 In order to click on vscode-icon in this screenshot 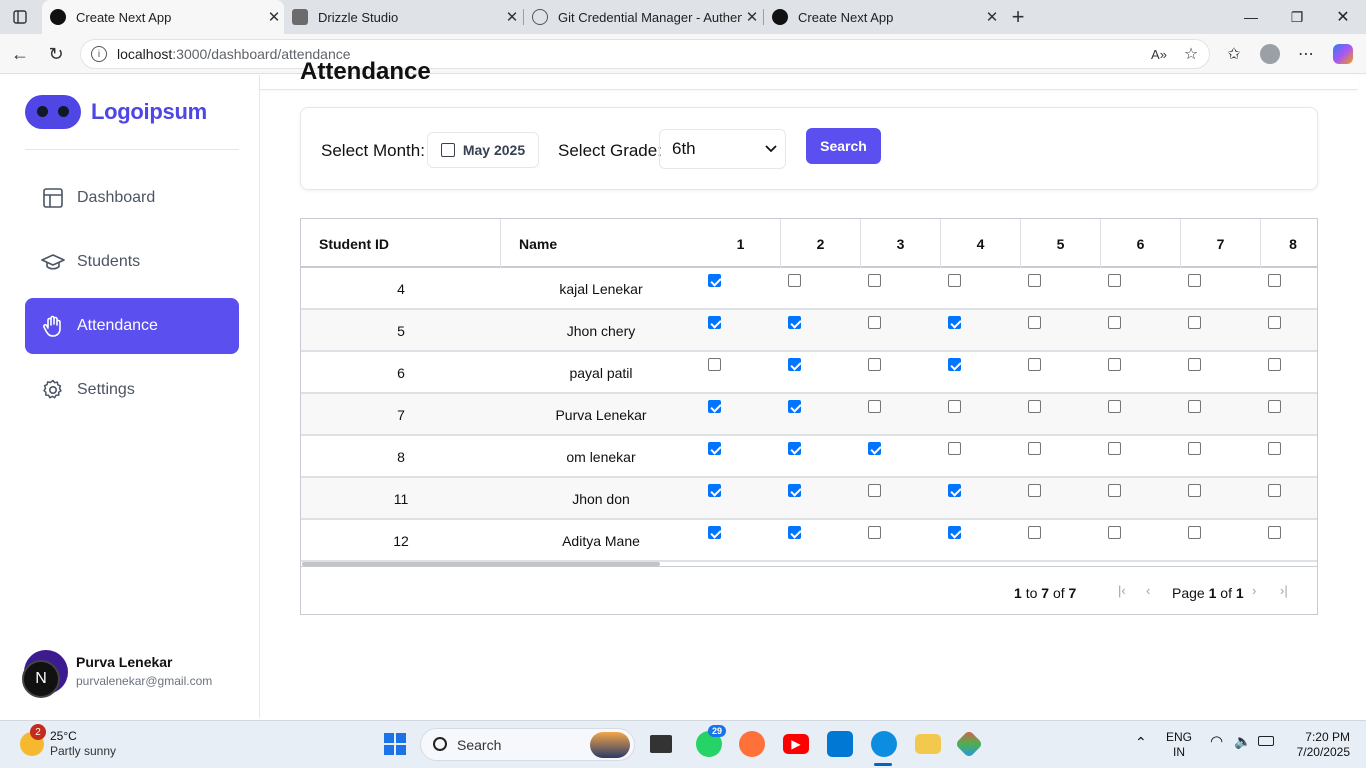, I will do `click(840, 744)`.